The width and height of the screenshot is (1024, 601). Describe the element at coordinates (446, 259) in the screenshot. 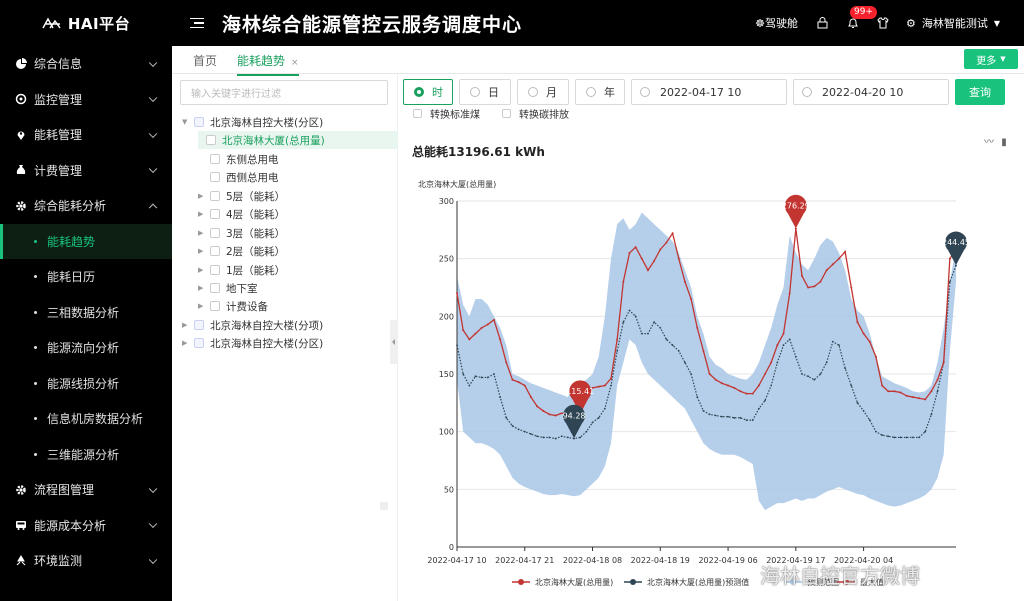

I see `y-tick-label: 250` at that location.